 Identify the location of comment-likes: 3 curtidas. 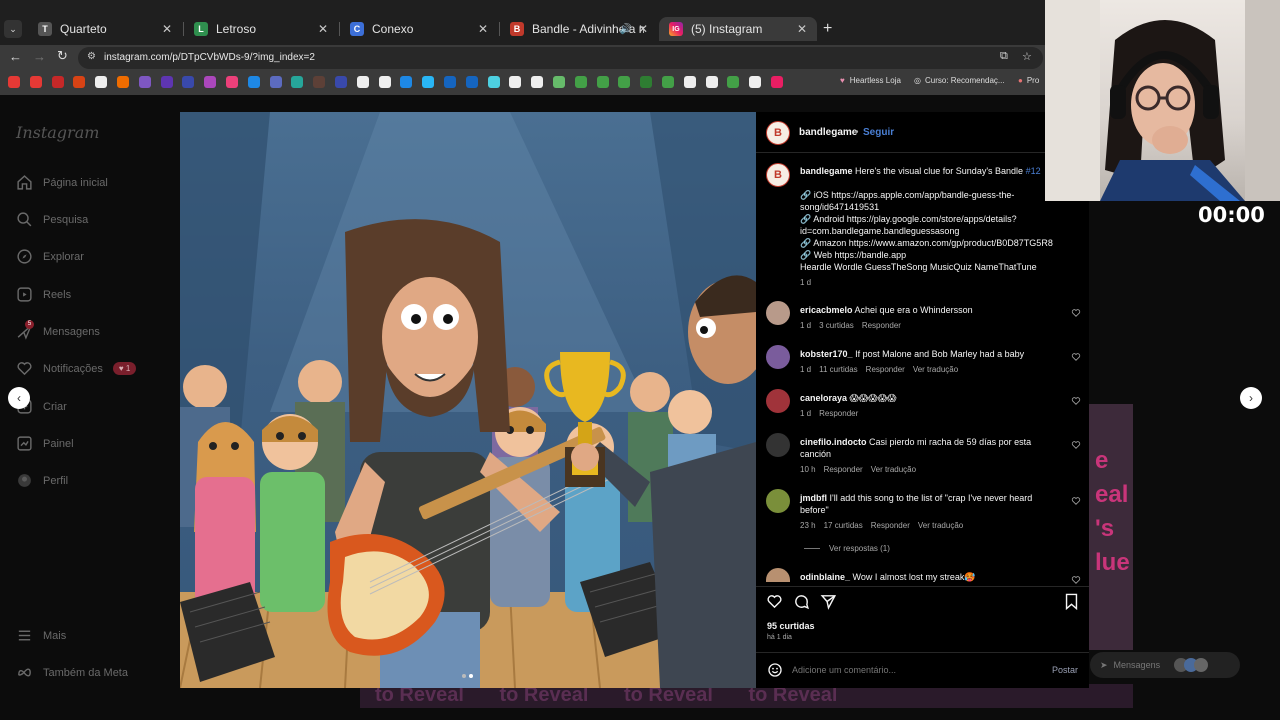
(836, 325).